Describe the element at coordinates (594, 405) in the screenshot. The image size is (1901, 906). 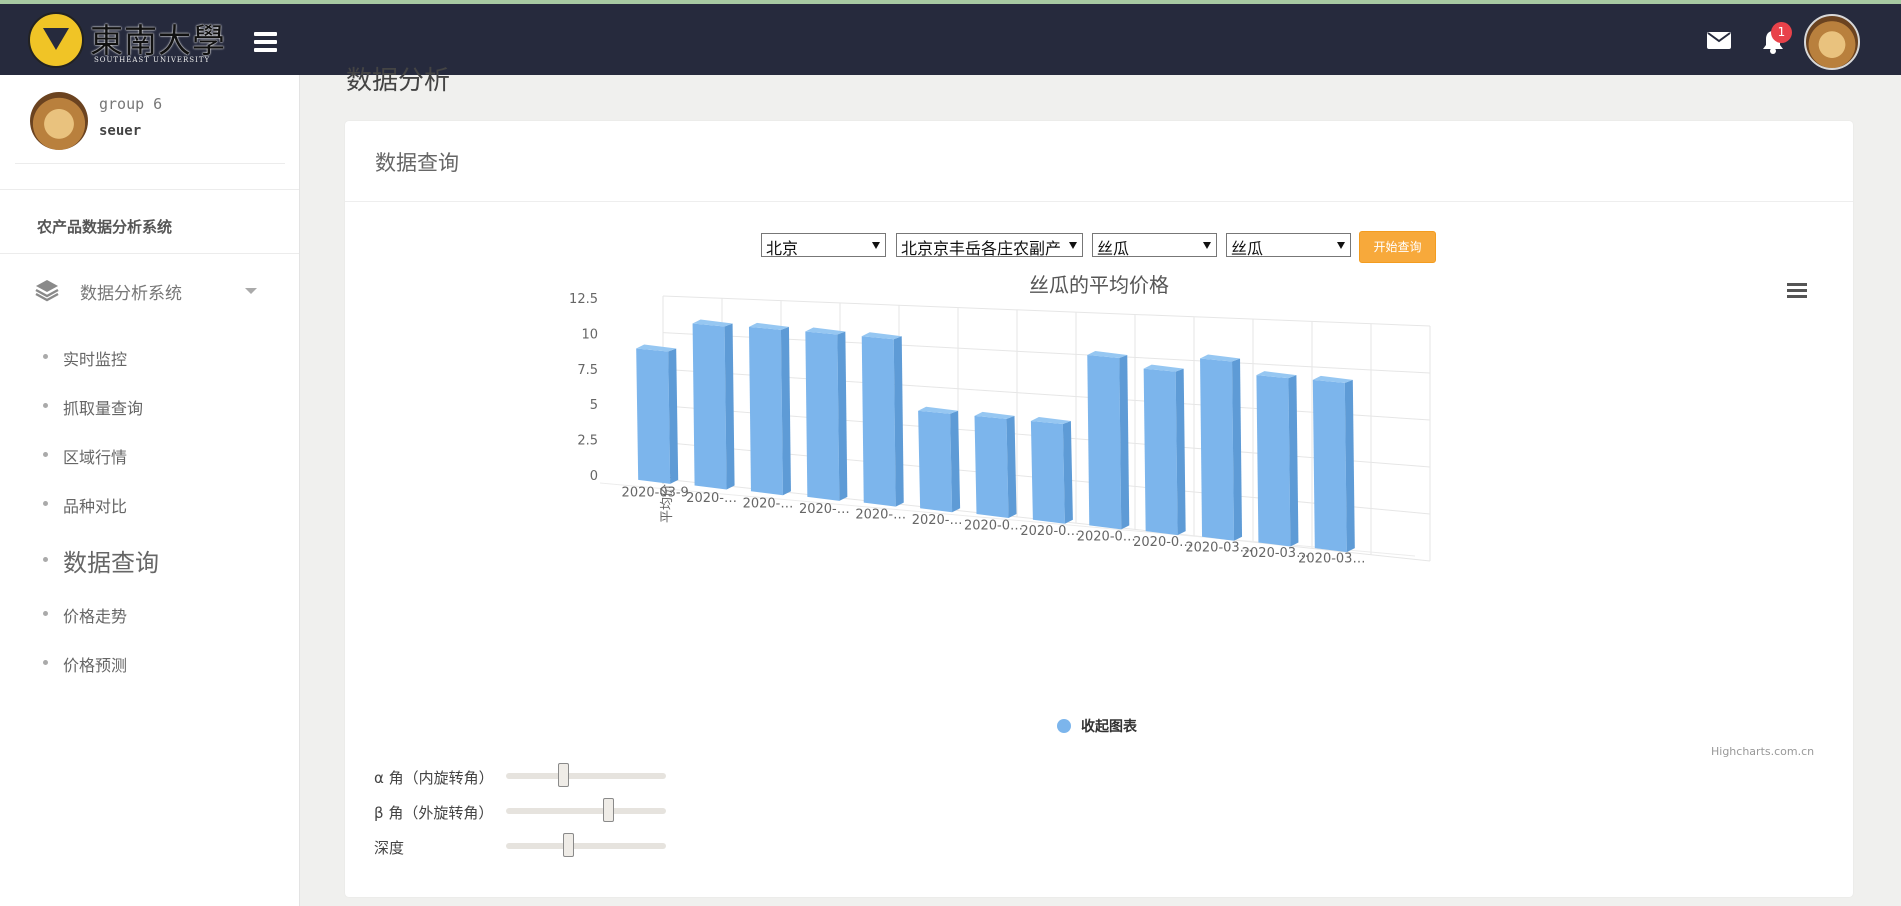
I see `y-tick-label: 5` at that location.